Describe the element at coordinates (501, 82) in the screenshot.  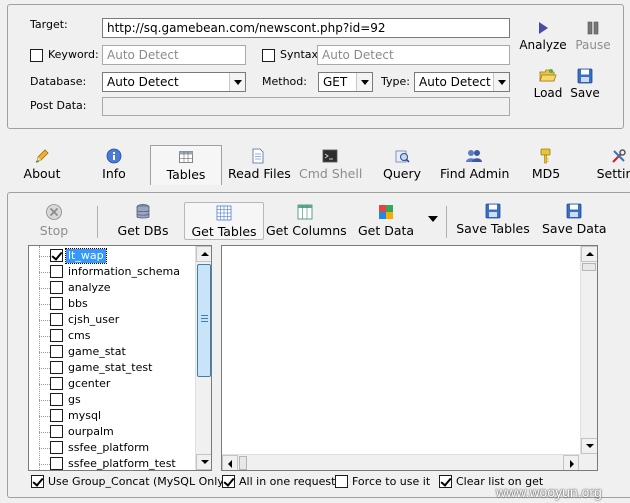
I see `chevron-down-icon` at that location.